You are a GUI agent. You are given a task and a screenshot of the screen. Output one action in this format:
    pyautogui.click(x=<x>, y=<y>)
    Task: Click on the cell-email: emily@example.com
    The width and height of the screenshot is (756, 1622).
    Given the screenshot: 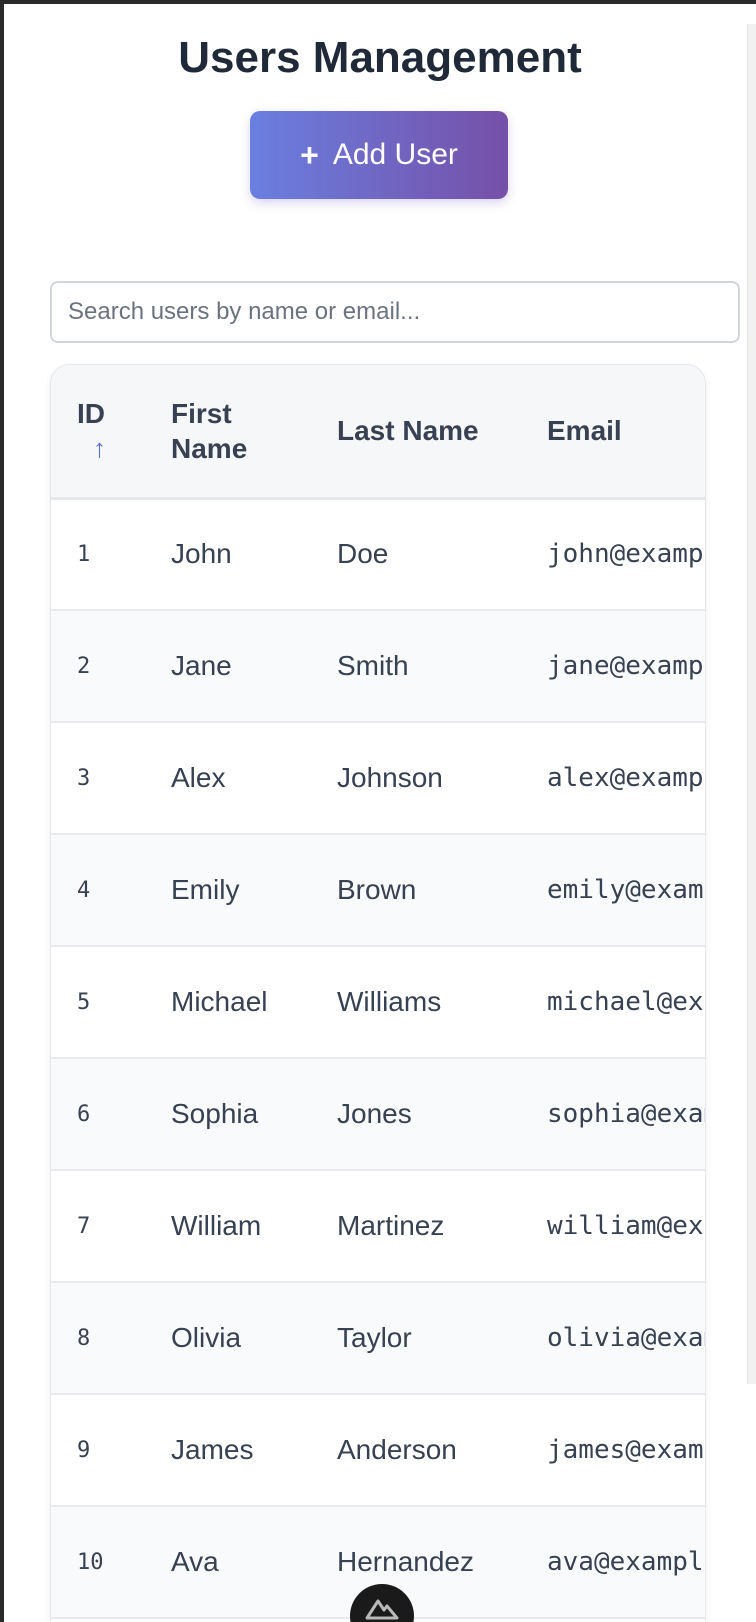 What is the action you would take?
    pyautogui.click(x=626, y=890)
    